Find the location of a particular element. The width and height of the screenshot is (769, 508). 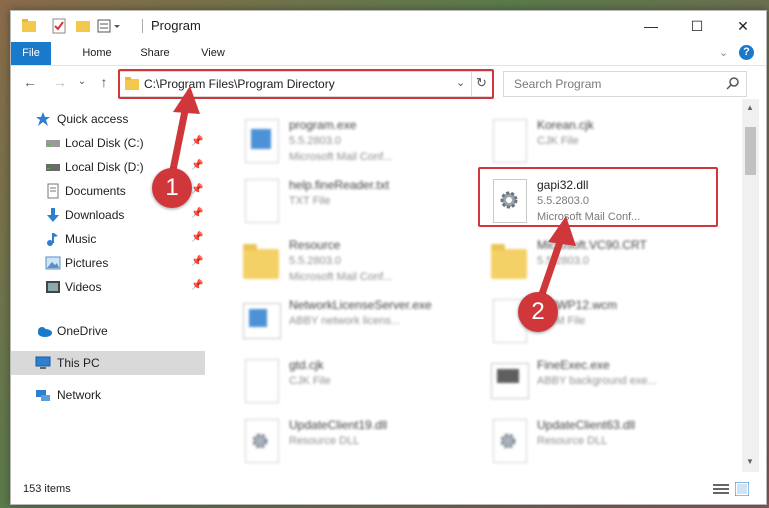

step-two-badge: 2 is located at coordinates (538, 312).